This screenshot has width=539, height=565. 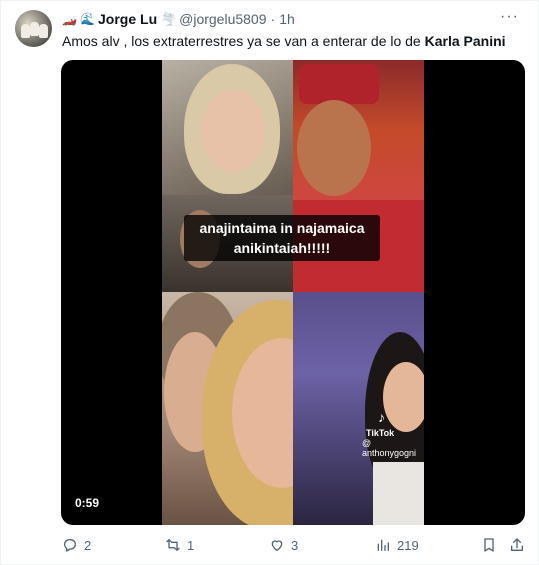 What do you see at coordinates (127, 19) in the screenshot?
I see `author-name: Jorge Lu` at bounding box center [127, 19].